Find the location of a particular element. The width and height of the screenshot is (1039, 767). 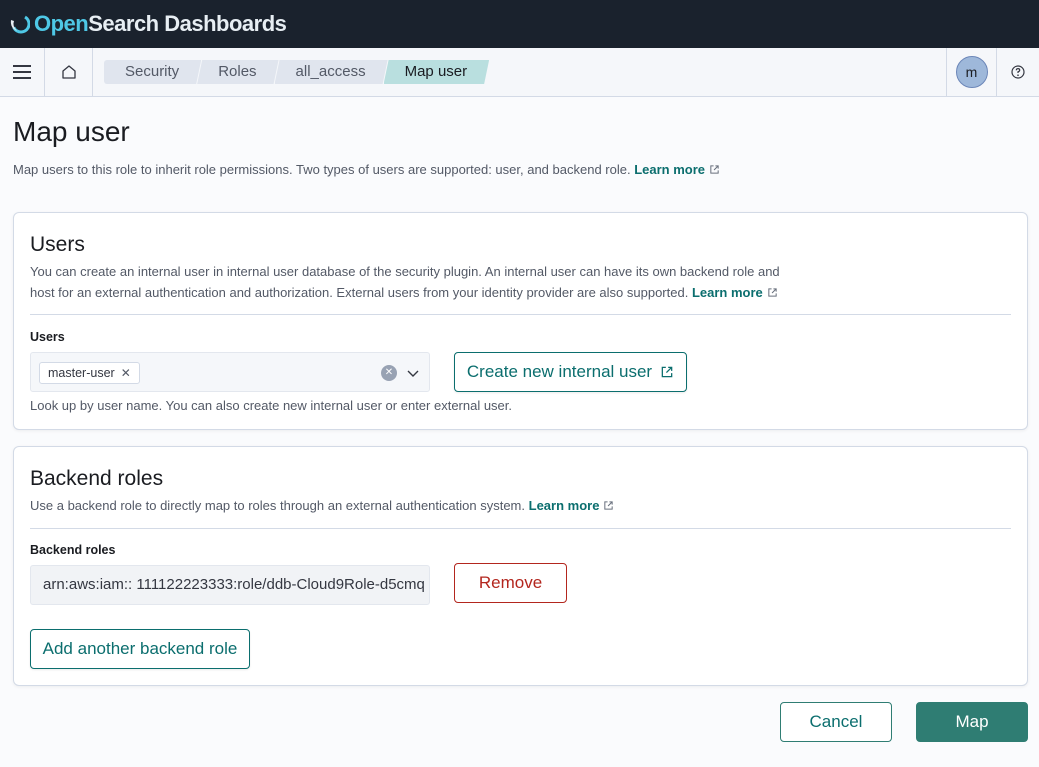

map-button: Map is located at coordinates (972, 722).